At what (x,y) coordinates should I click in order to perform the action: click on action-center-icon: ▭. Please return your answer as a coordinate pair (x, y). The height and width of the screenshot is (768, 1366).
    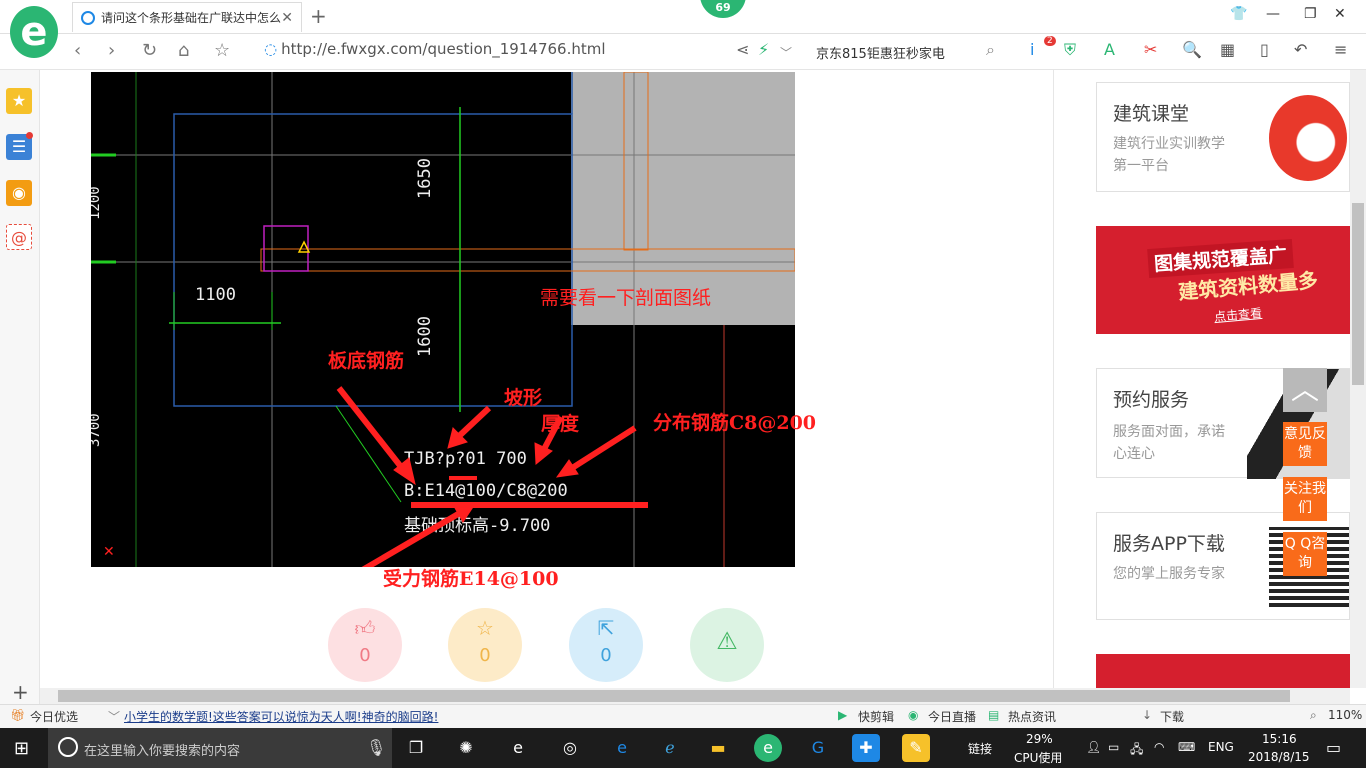
    Looking at the image, I should click on (1333, 747).